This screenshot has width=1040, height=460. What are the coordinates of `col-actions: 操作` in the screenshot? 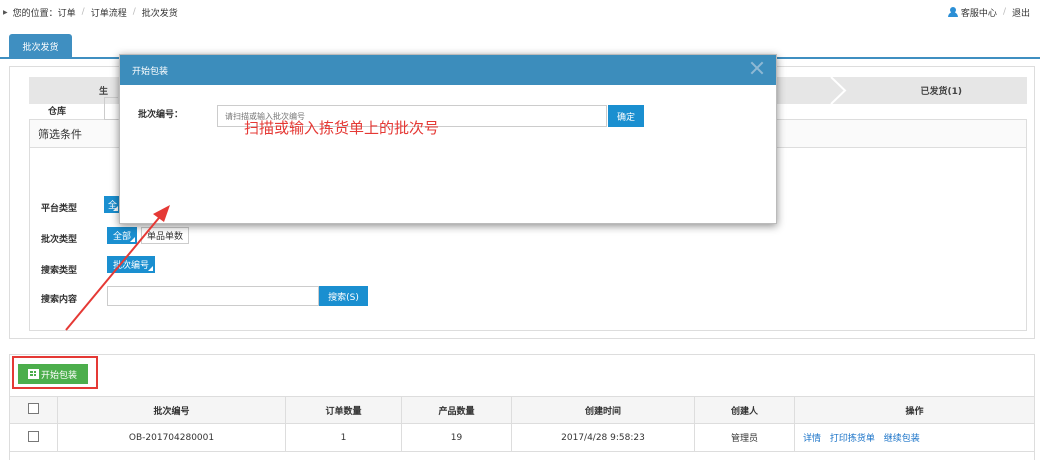 It's located at (914, 410).